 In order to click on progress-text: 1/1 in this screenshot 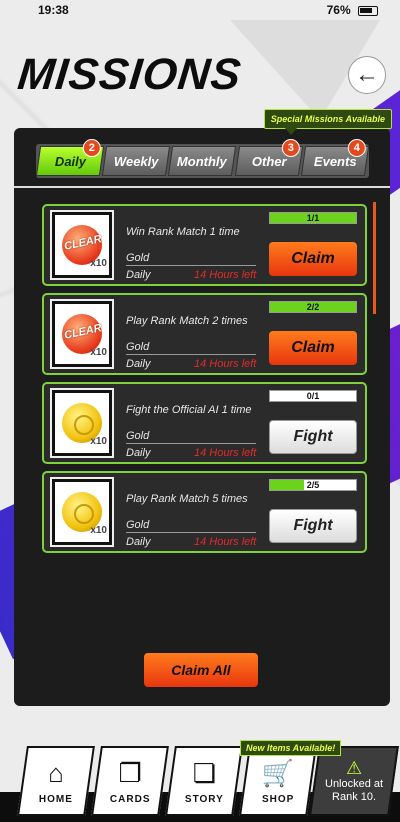, I will do `click(313, 218)`.